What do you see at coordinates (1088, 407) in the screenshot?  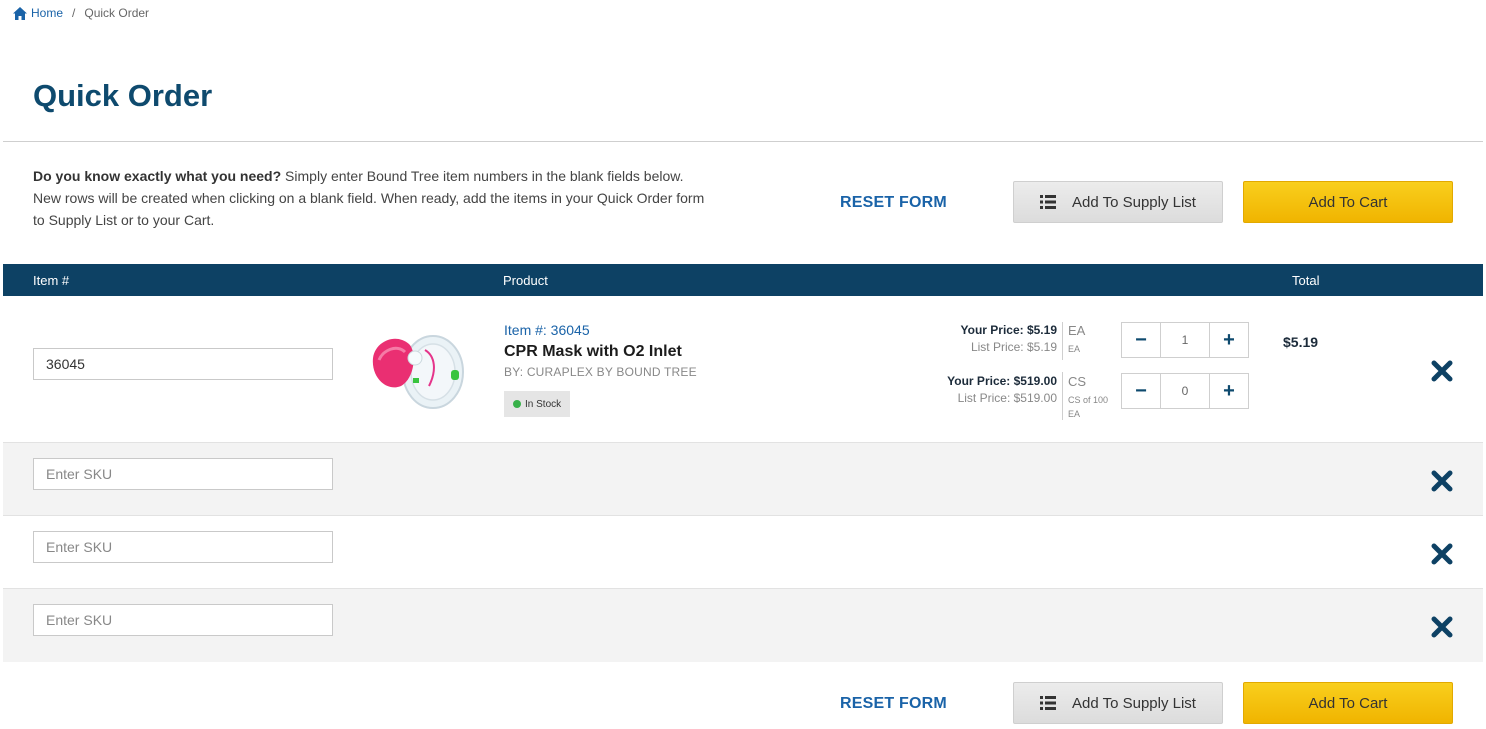 I see `uom-detail: CS of 100 EA` at bounding box center [1088, 407].